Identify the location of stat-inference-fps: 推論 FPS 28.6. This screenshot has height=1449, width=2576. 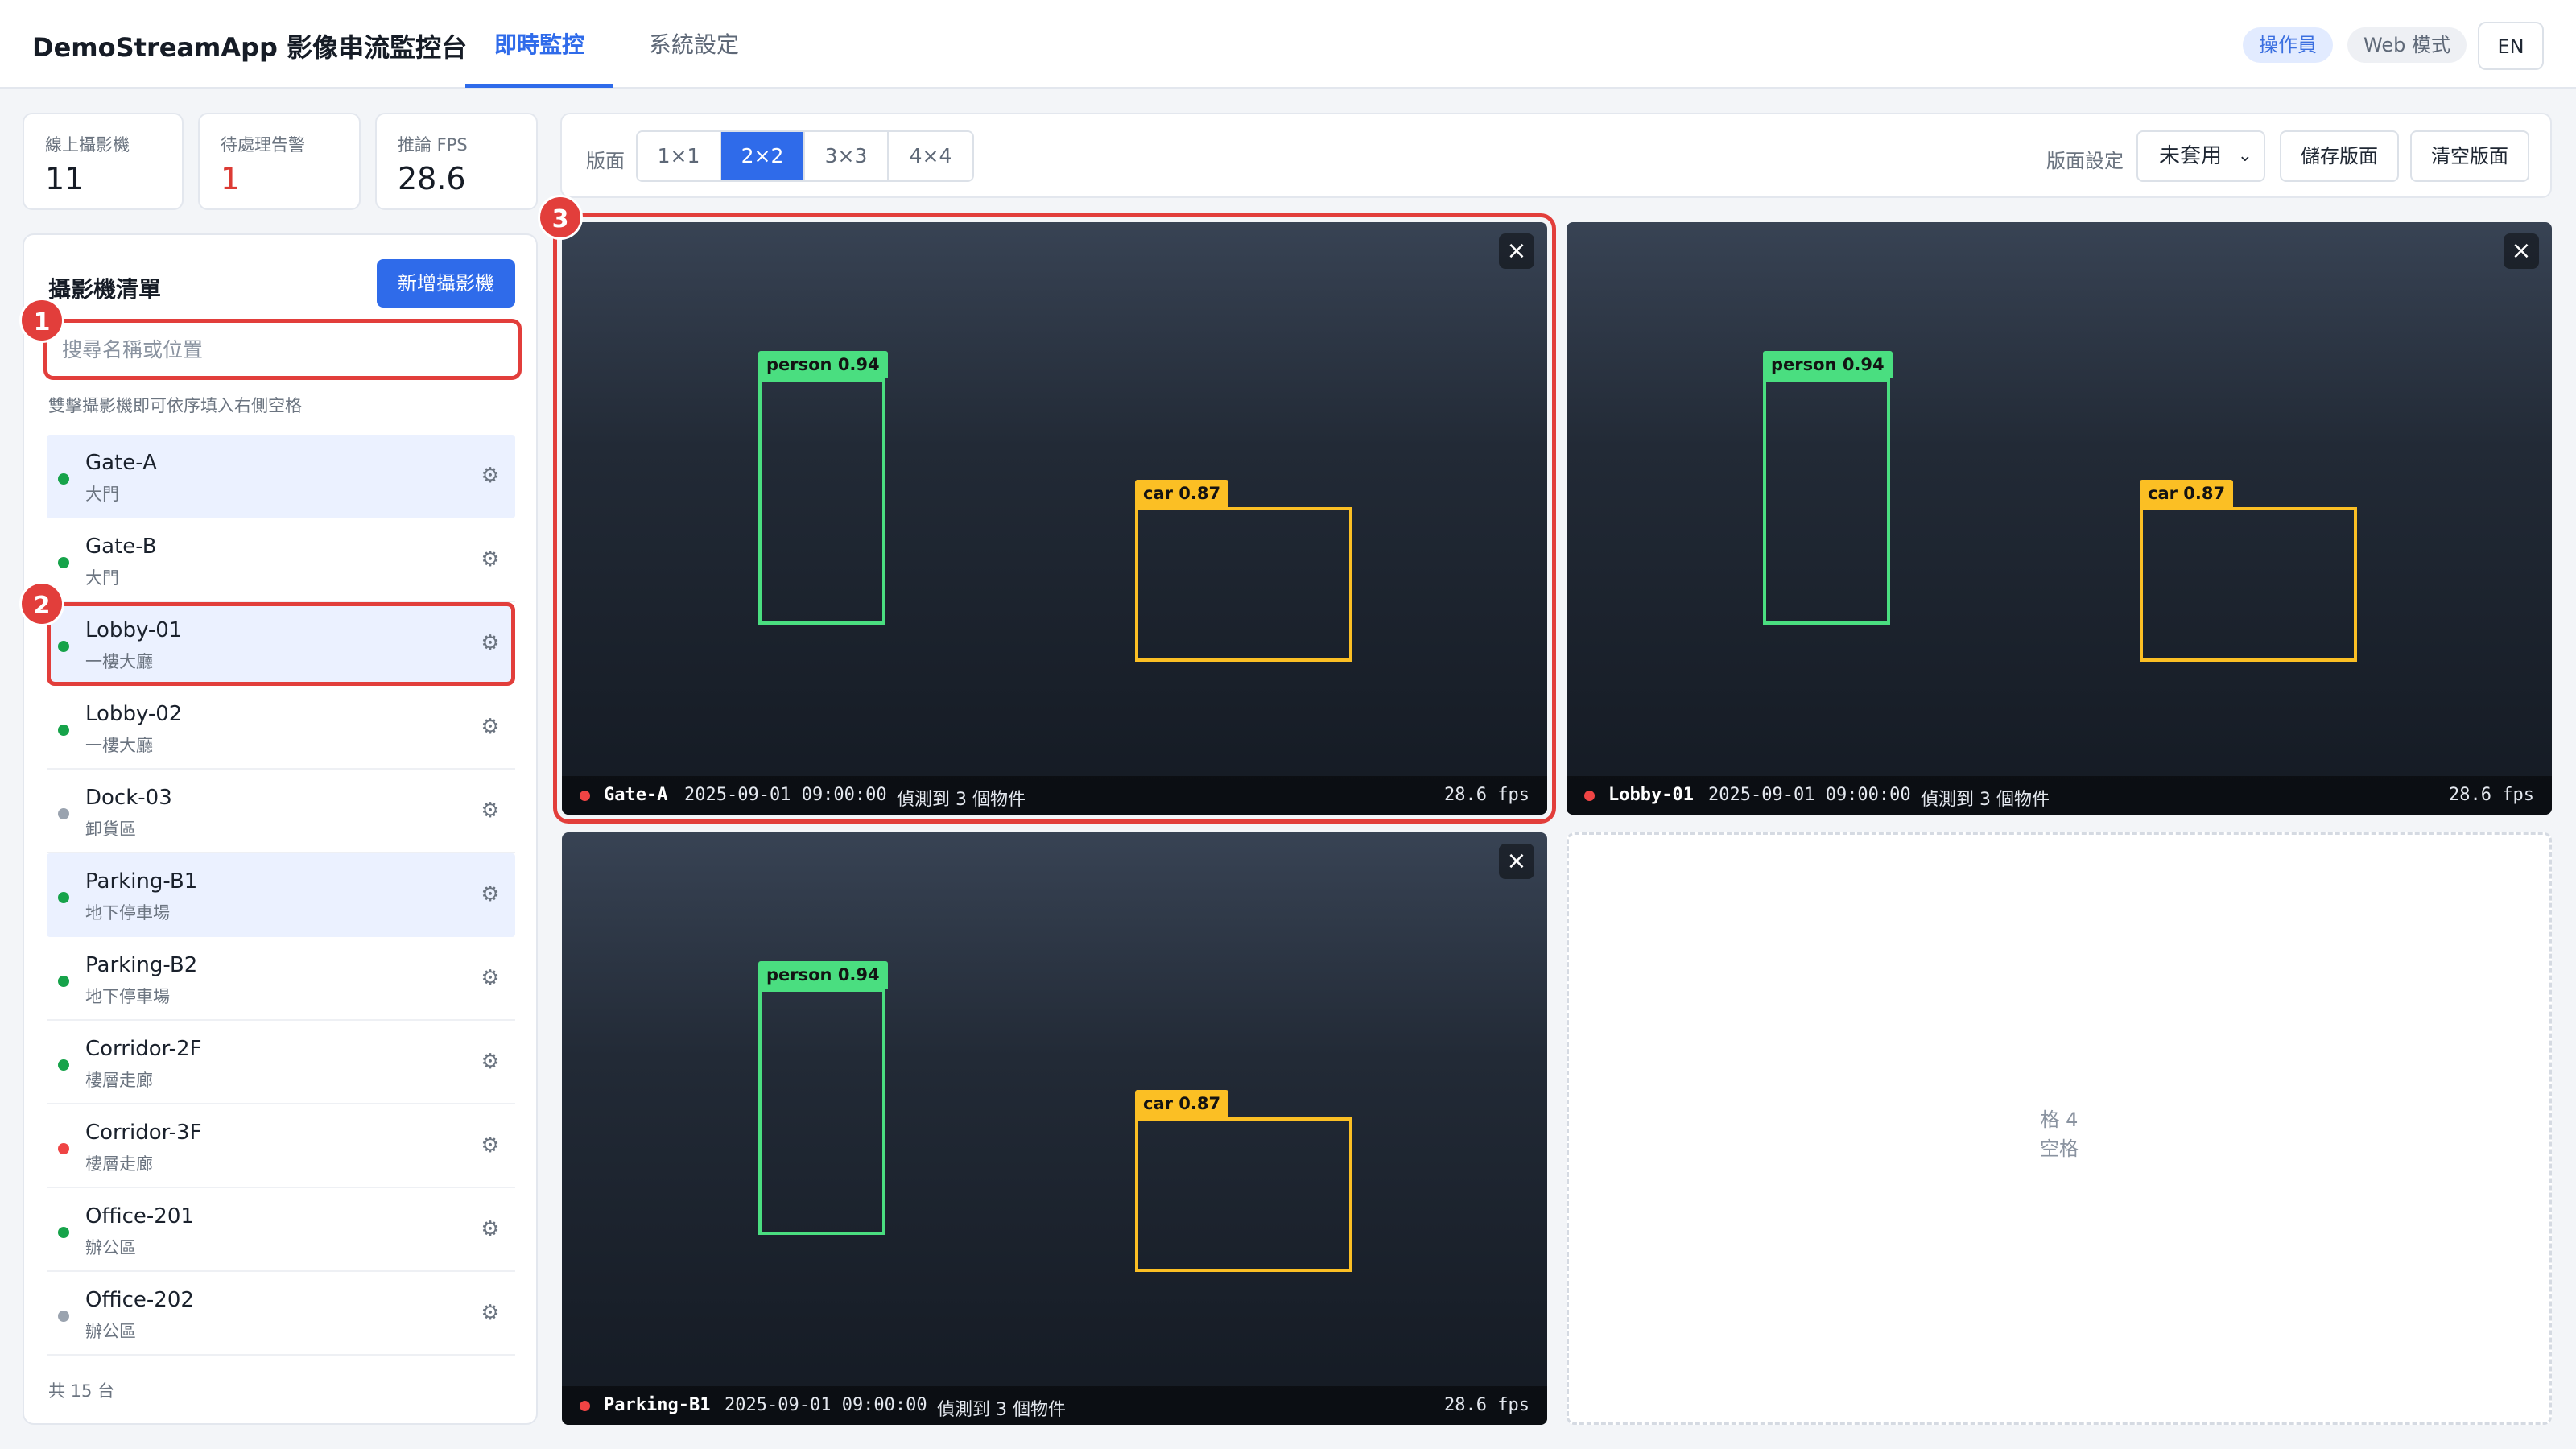
(456, 161).